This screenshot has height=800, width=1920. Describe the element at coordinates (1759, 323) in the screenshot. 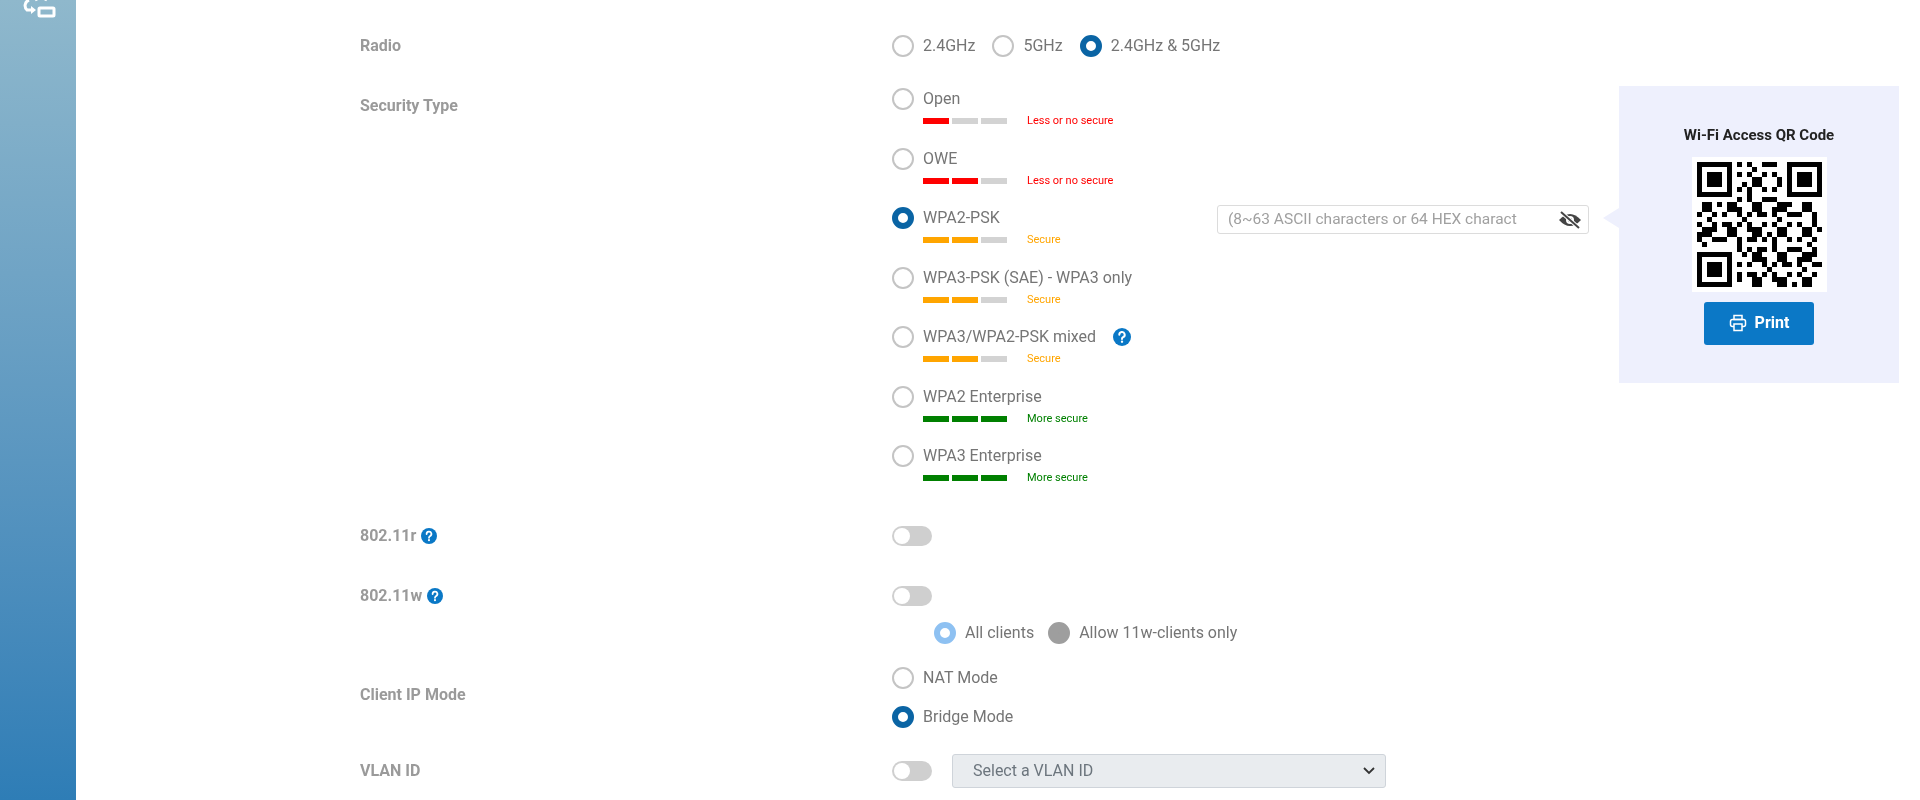

I see `print-button: Print` at that location.